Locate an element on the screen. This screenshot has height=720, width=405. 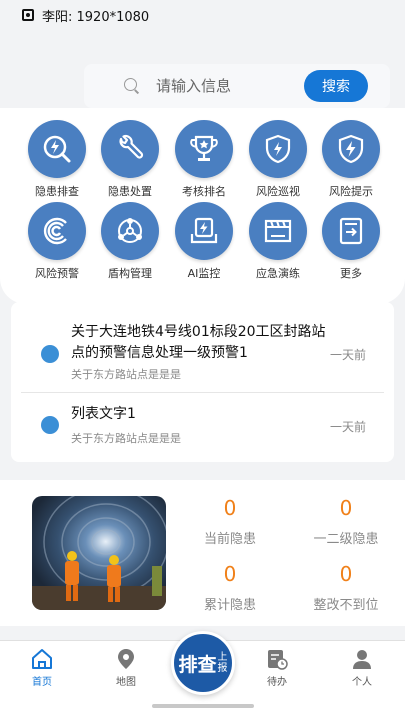
search-bar: 搜索 is located at coordinates (237, 86).